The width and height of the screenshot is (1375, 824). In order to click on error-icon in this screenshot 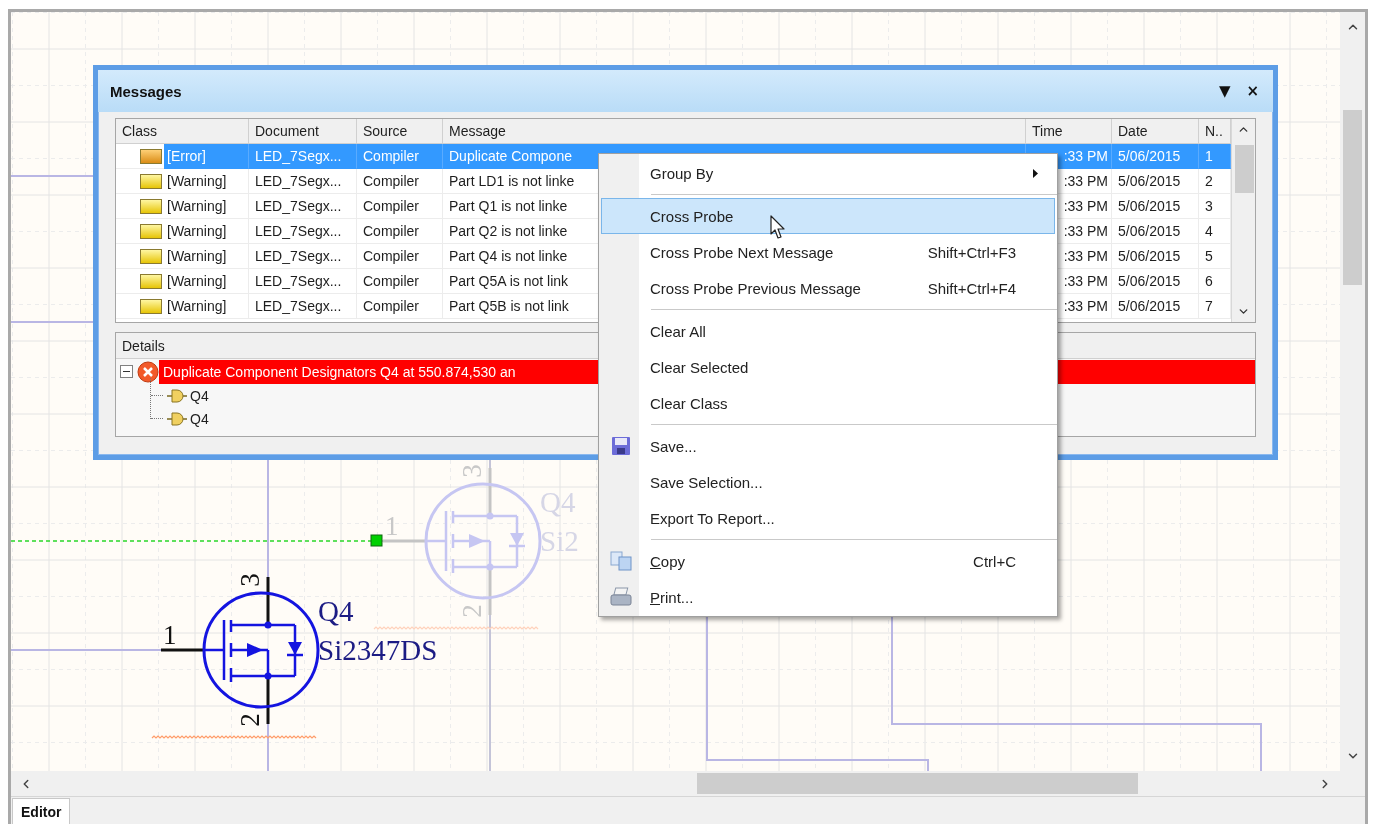, I will do `click(148, 371)`.